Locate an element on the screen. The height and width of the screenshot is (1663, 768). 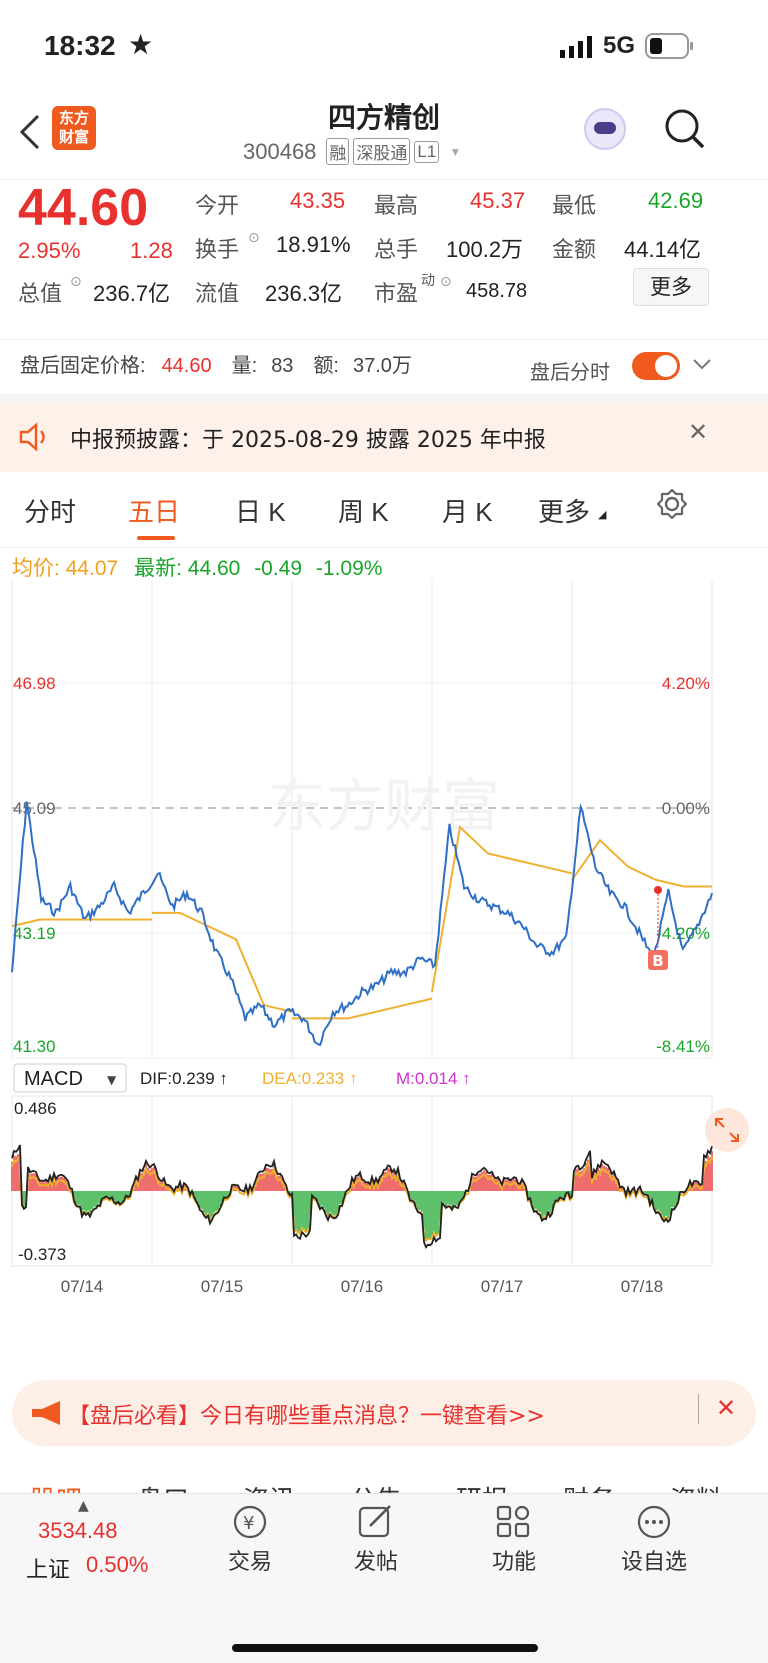
news-banner: 【盘后必看】今日有哪些重点消息？一键查看>> ✕ is located at coordinates (384, 1413).